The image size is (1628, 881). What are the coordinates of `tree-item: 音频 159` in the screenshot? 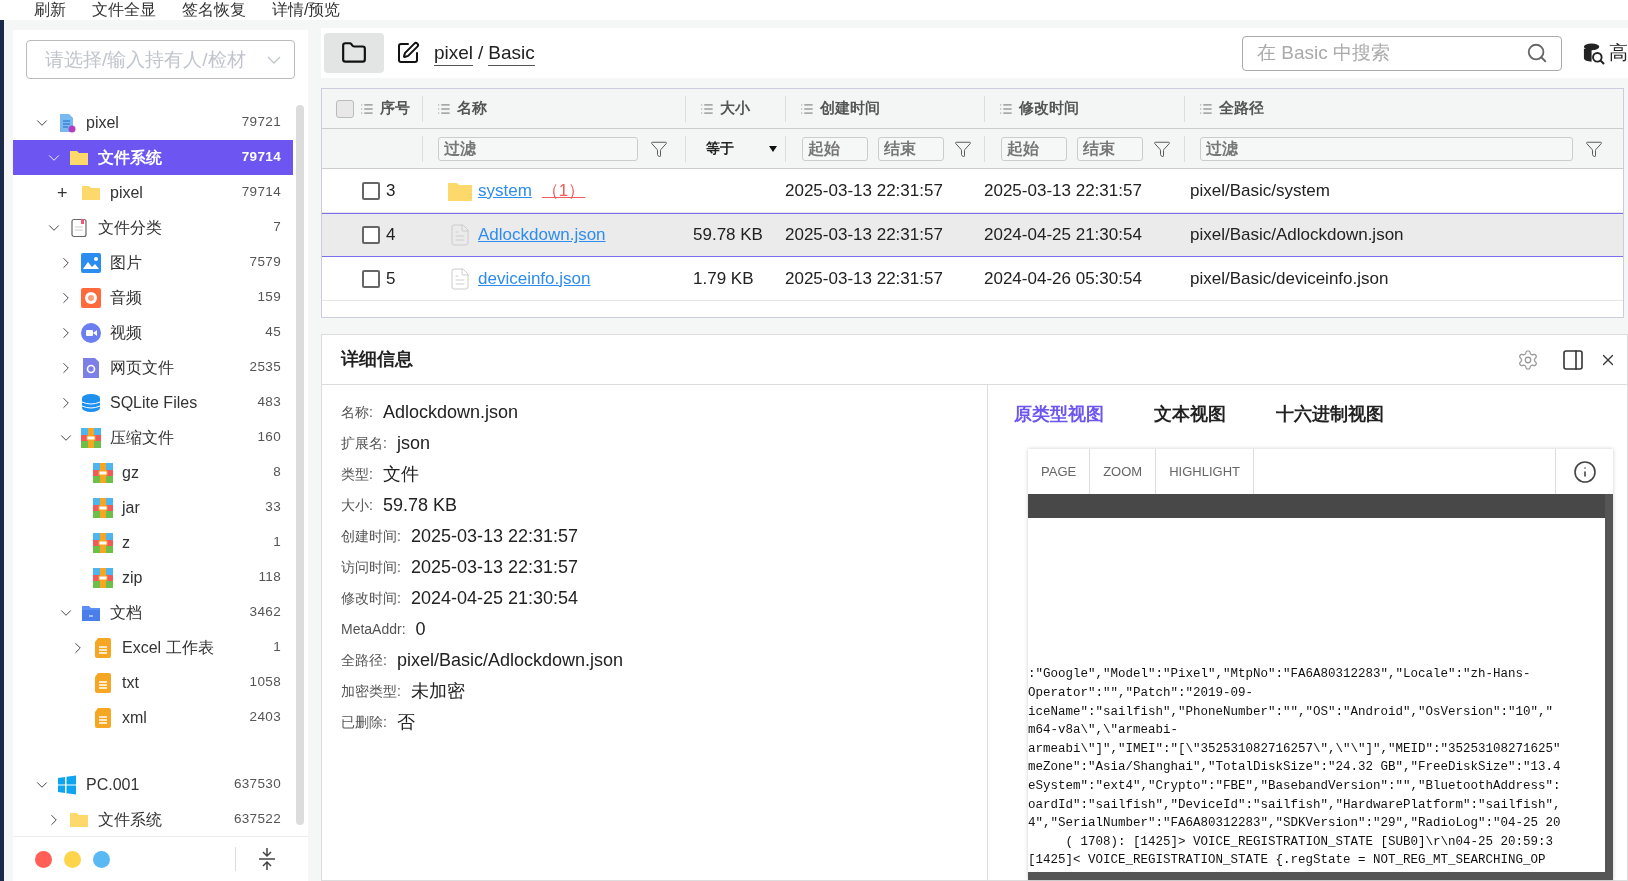 It's located at (153, 297).